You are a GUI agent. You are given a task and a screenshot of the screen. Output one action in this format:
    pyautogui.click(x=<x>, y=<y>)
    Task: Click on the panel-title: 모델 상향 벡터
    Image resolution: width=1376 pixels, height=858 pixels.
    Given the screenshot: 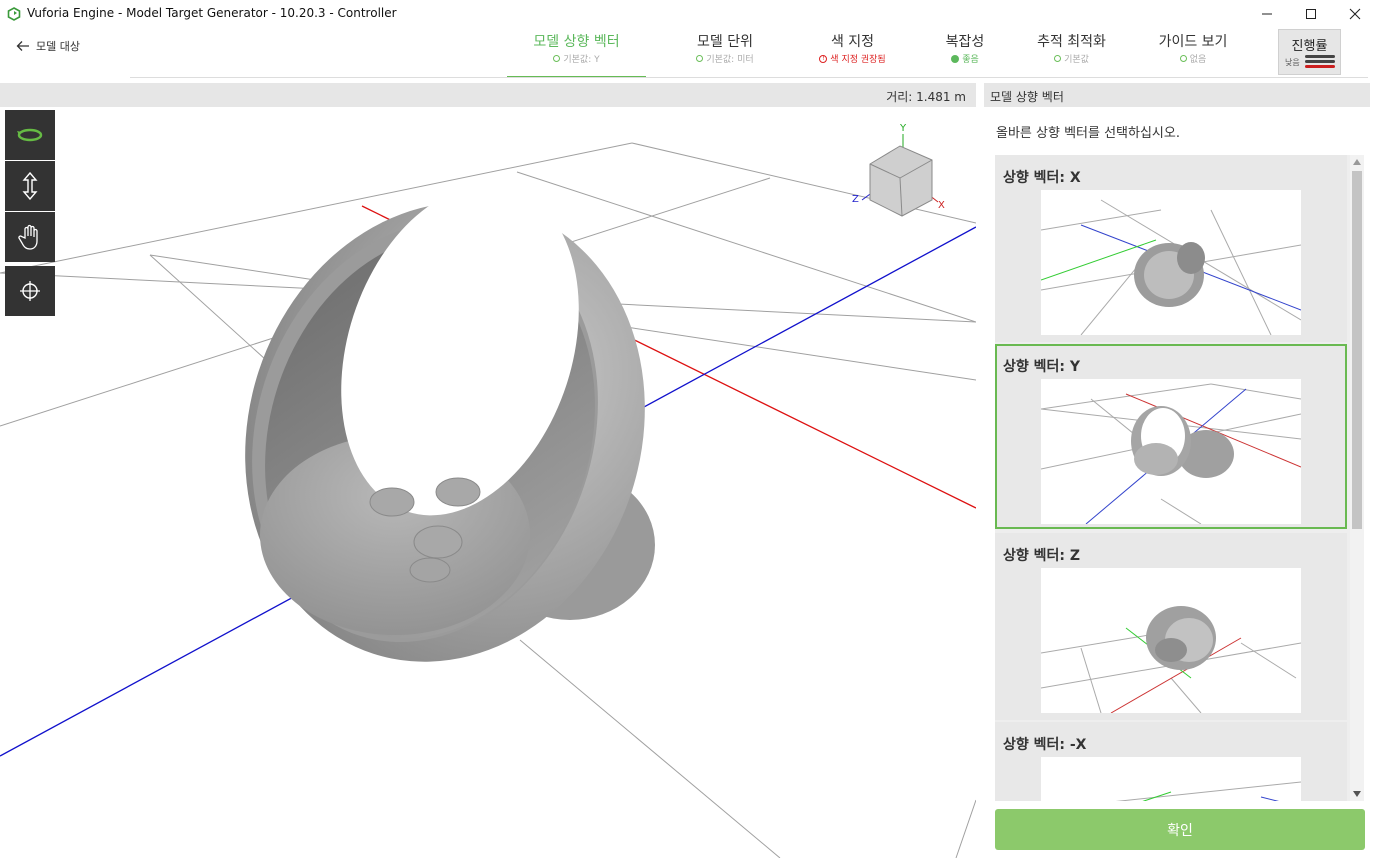 What is the action you would take?
    pyautogui.click(x=1027, y=97)
    